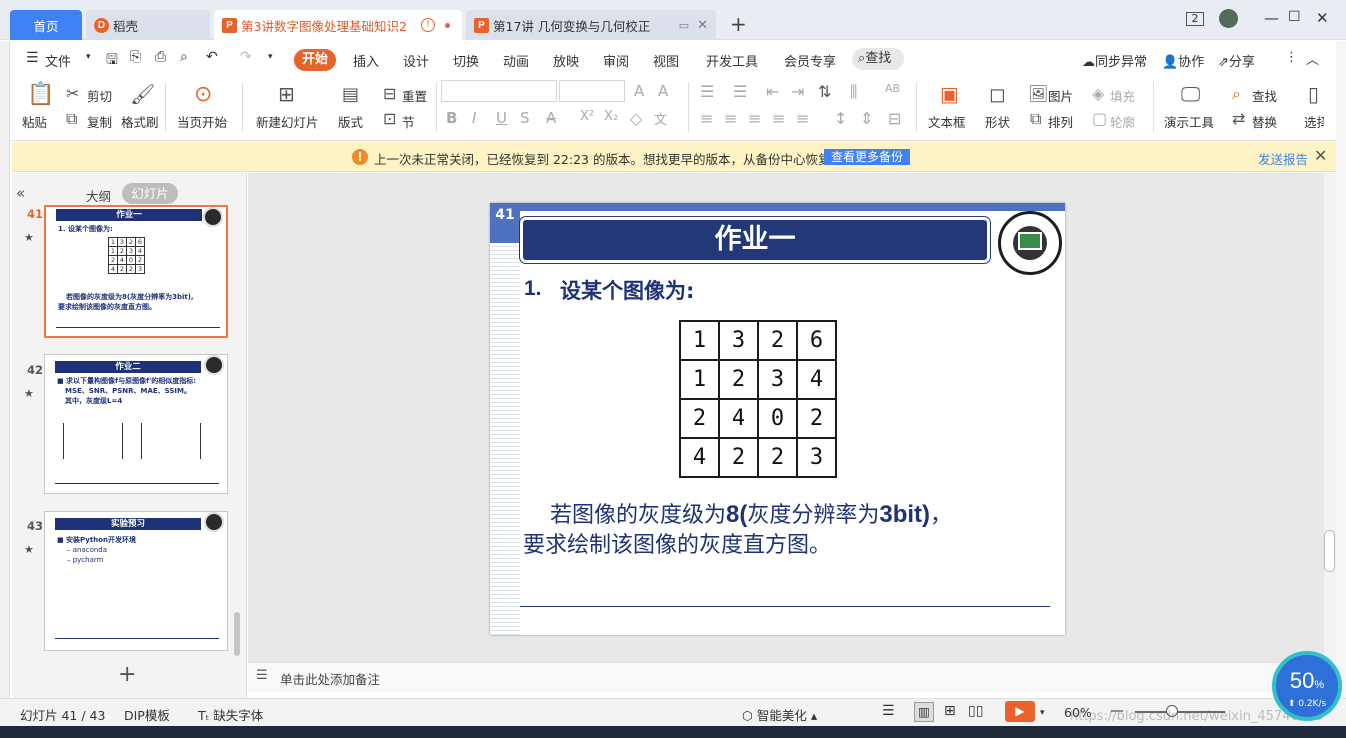 The height and width of the screenshot is (738, 1346). What do you see at coordinates (772, 91) in the screenshot?
I see `decrease-indent-icon: ⇤` at bounding box center [772, 91].